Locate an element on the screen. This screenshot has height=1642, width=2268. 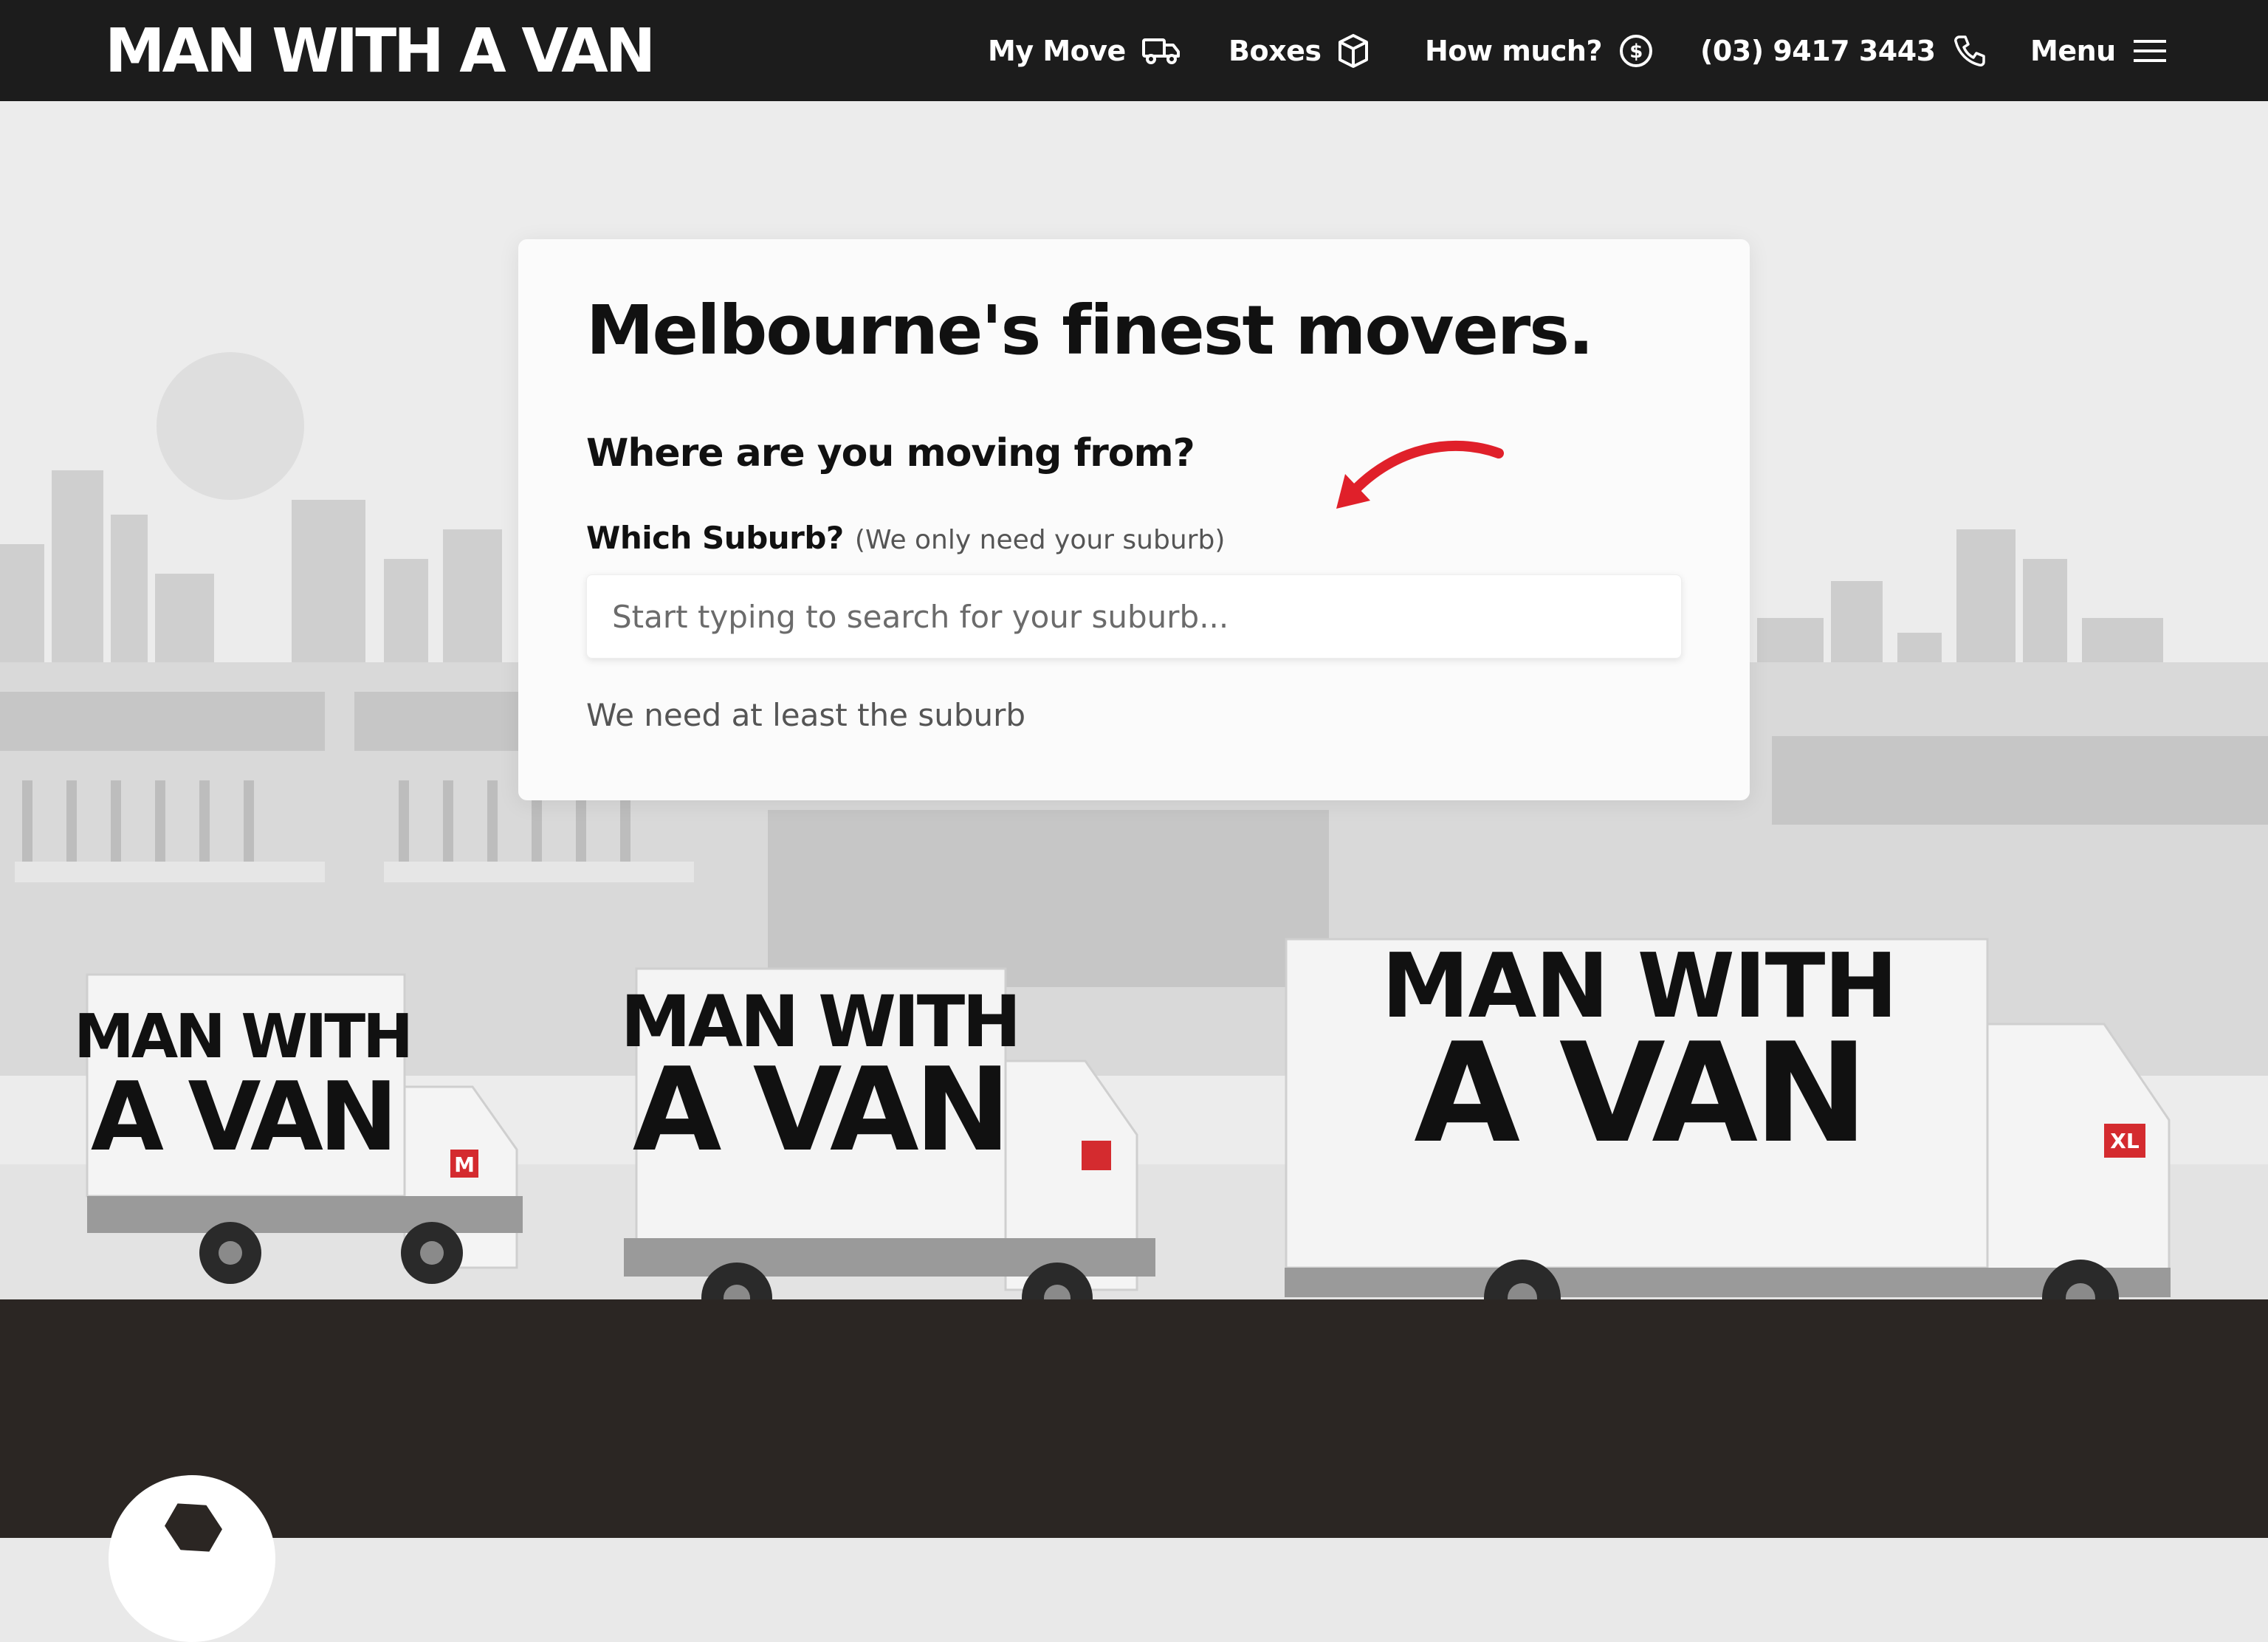
nav-my-move: My Move is located at coordinates (1084, 51).